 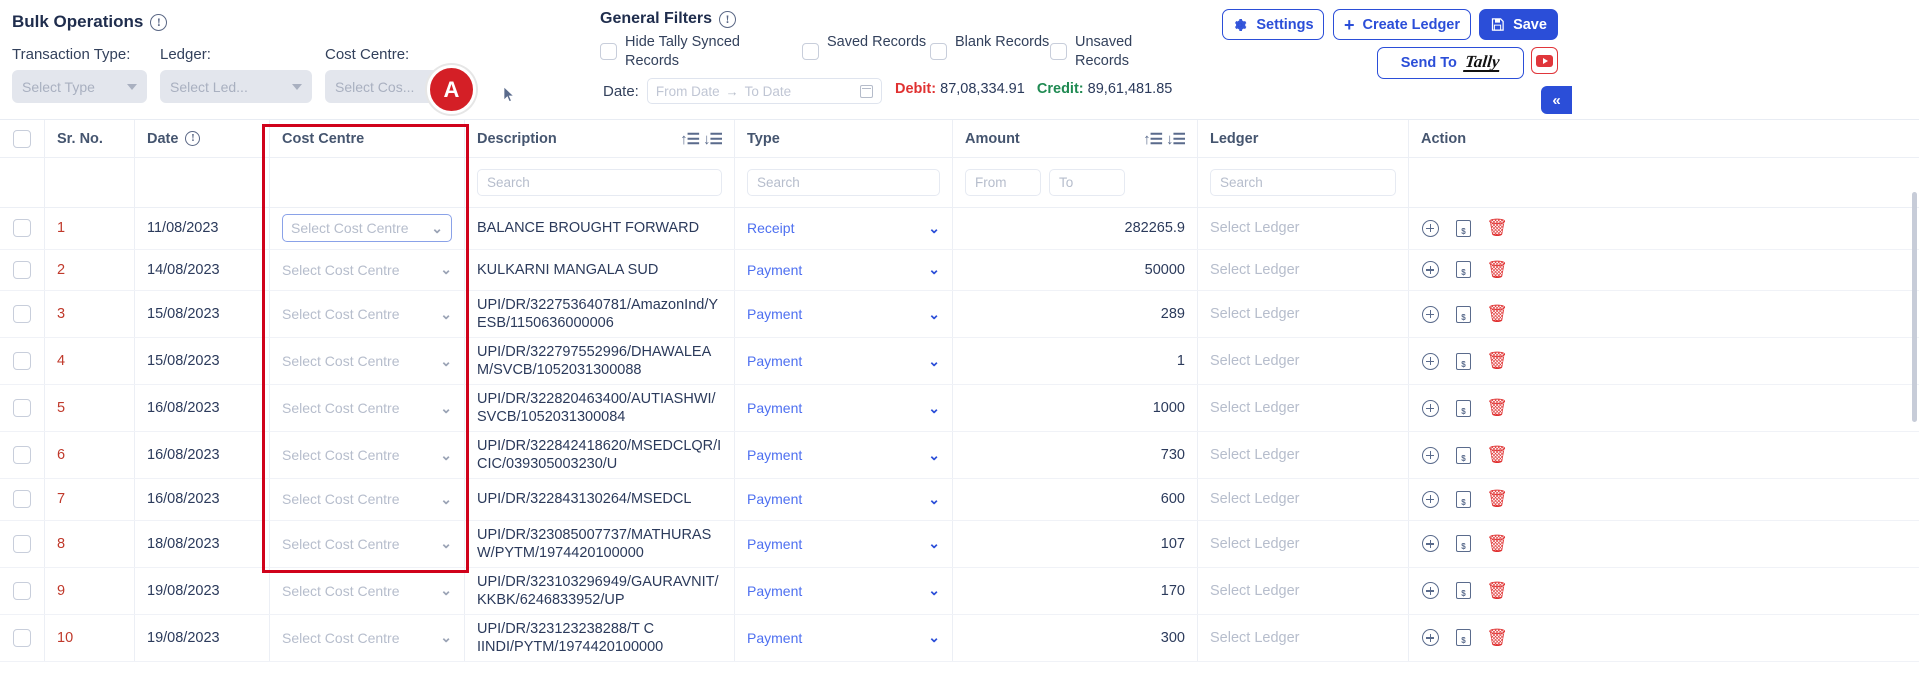 What do you see at coordinates (1075, 228) in the screenshot?
I see `cell-amount: 282265.9` at bounding box center [1075, 228].